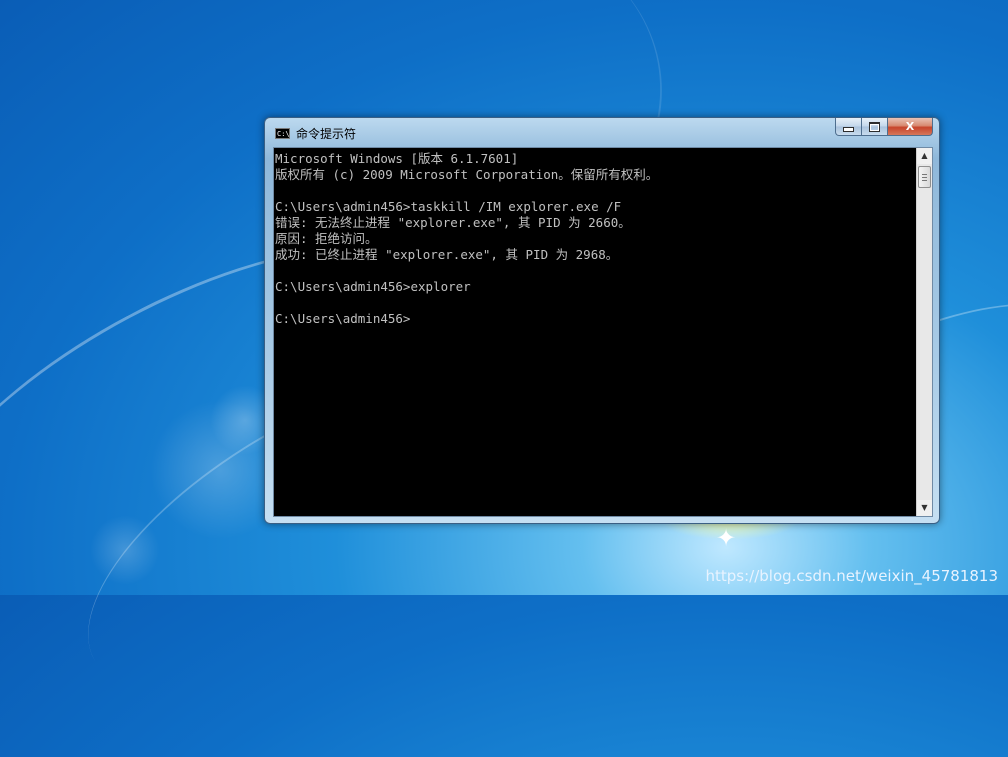 The height and width of the screenshot is (757, 1008). I want to click on maximize-icon, so click(874, 126).